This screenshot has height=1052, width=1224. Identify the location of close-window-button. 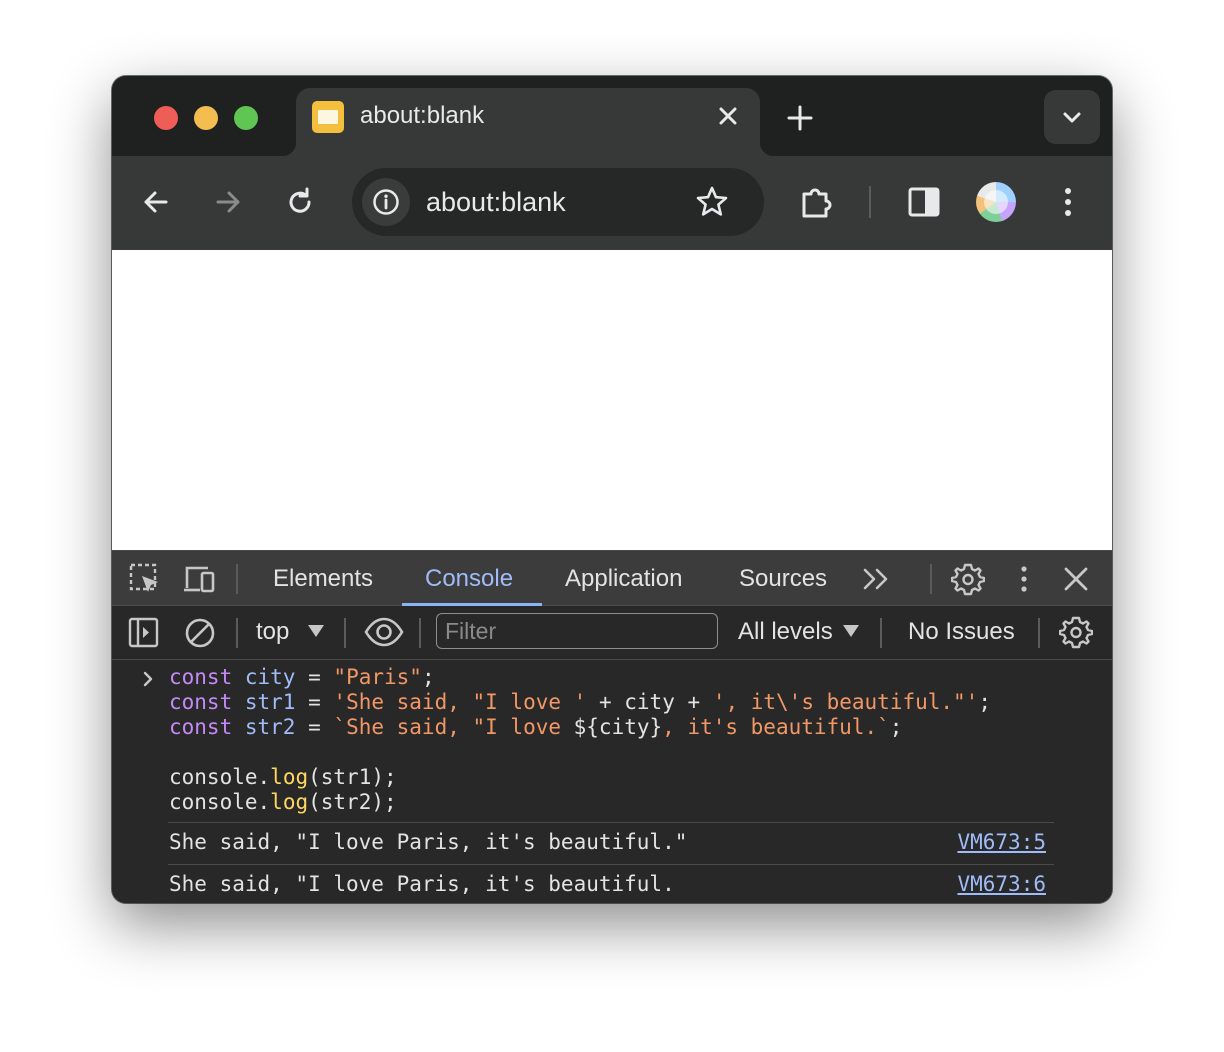
(166, 118).